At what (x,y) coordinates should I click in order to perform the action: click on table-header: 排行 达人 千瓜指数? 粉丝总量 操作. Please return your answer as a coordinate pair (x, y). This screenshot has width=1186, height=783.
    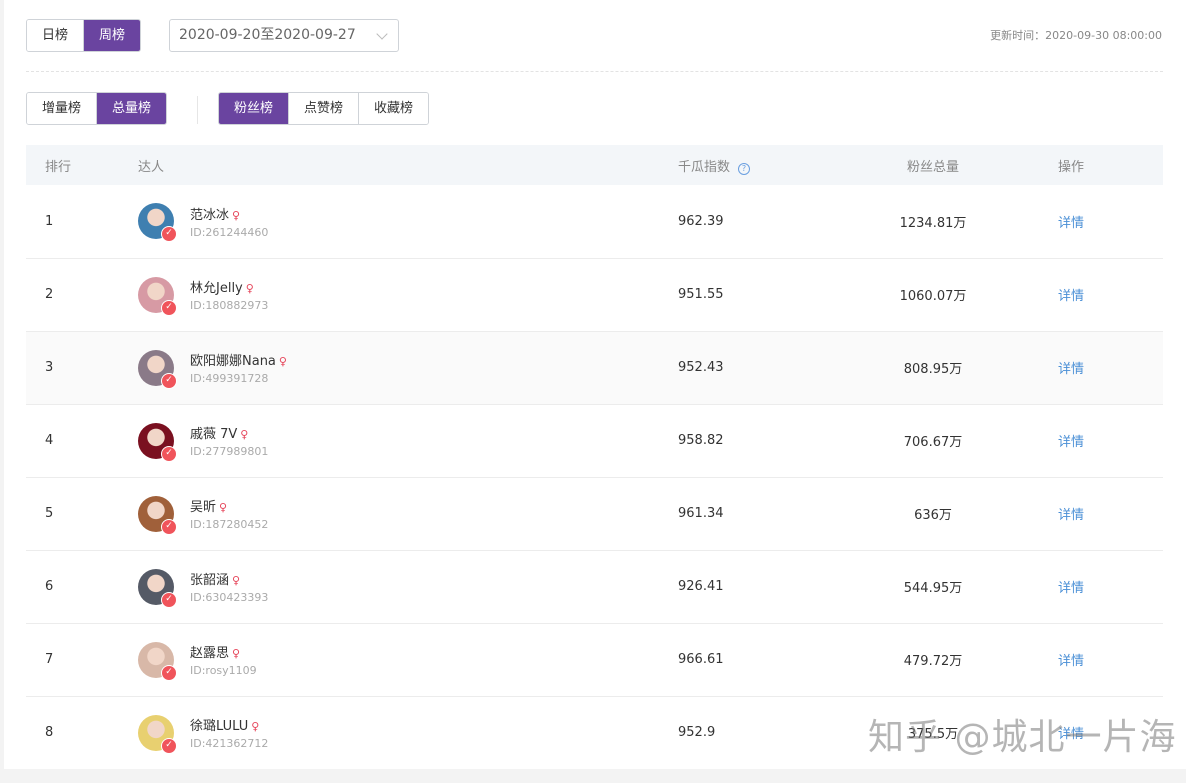
    Looking at the image, I should click on (594, 165).